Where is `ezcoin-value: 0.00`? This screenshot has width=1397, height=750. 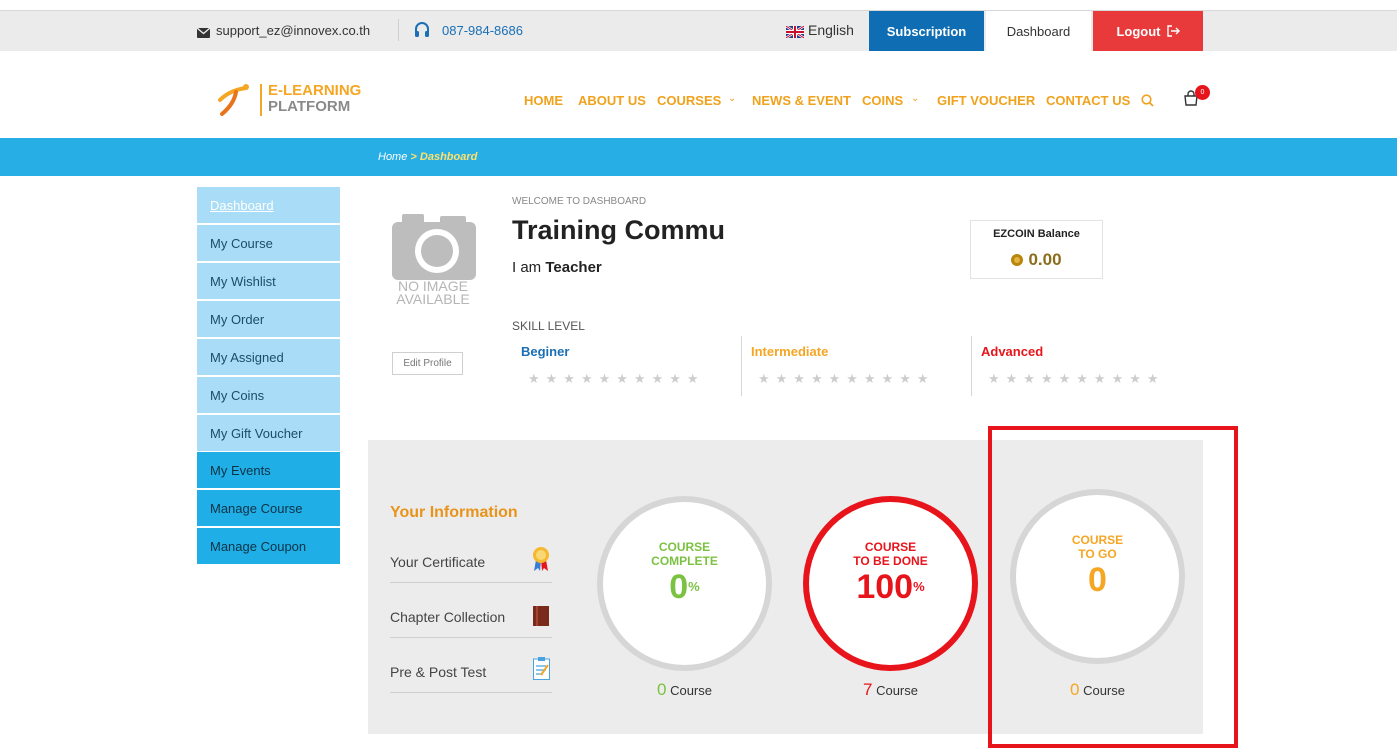 ezcoin-value: 0.00 is located at coordinates (1045, 259).